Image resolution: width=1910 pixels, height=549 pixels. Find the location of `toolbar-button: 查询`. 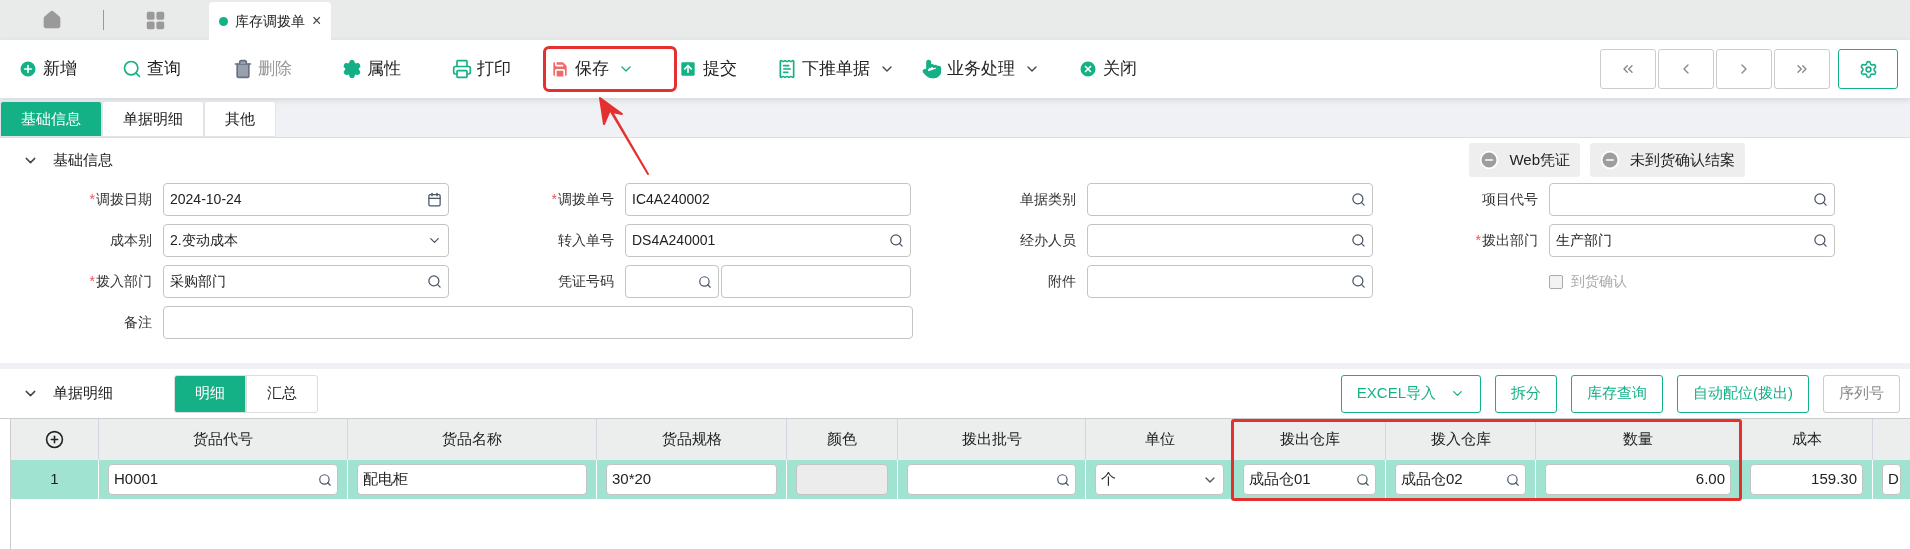

toolbar-button: 查询 is located at coordinates (173, 69).